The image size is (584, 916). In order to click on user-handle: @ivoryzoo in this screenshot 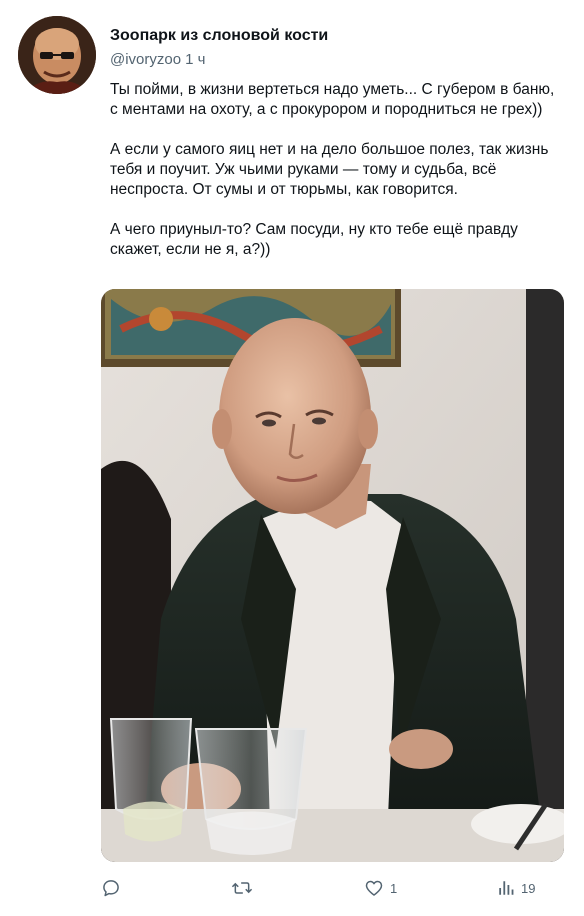, I will do `click(145, 59)`.